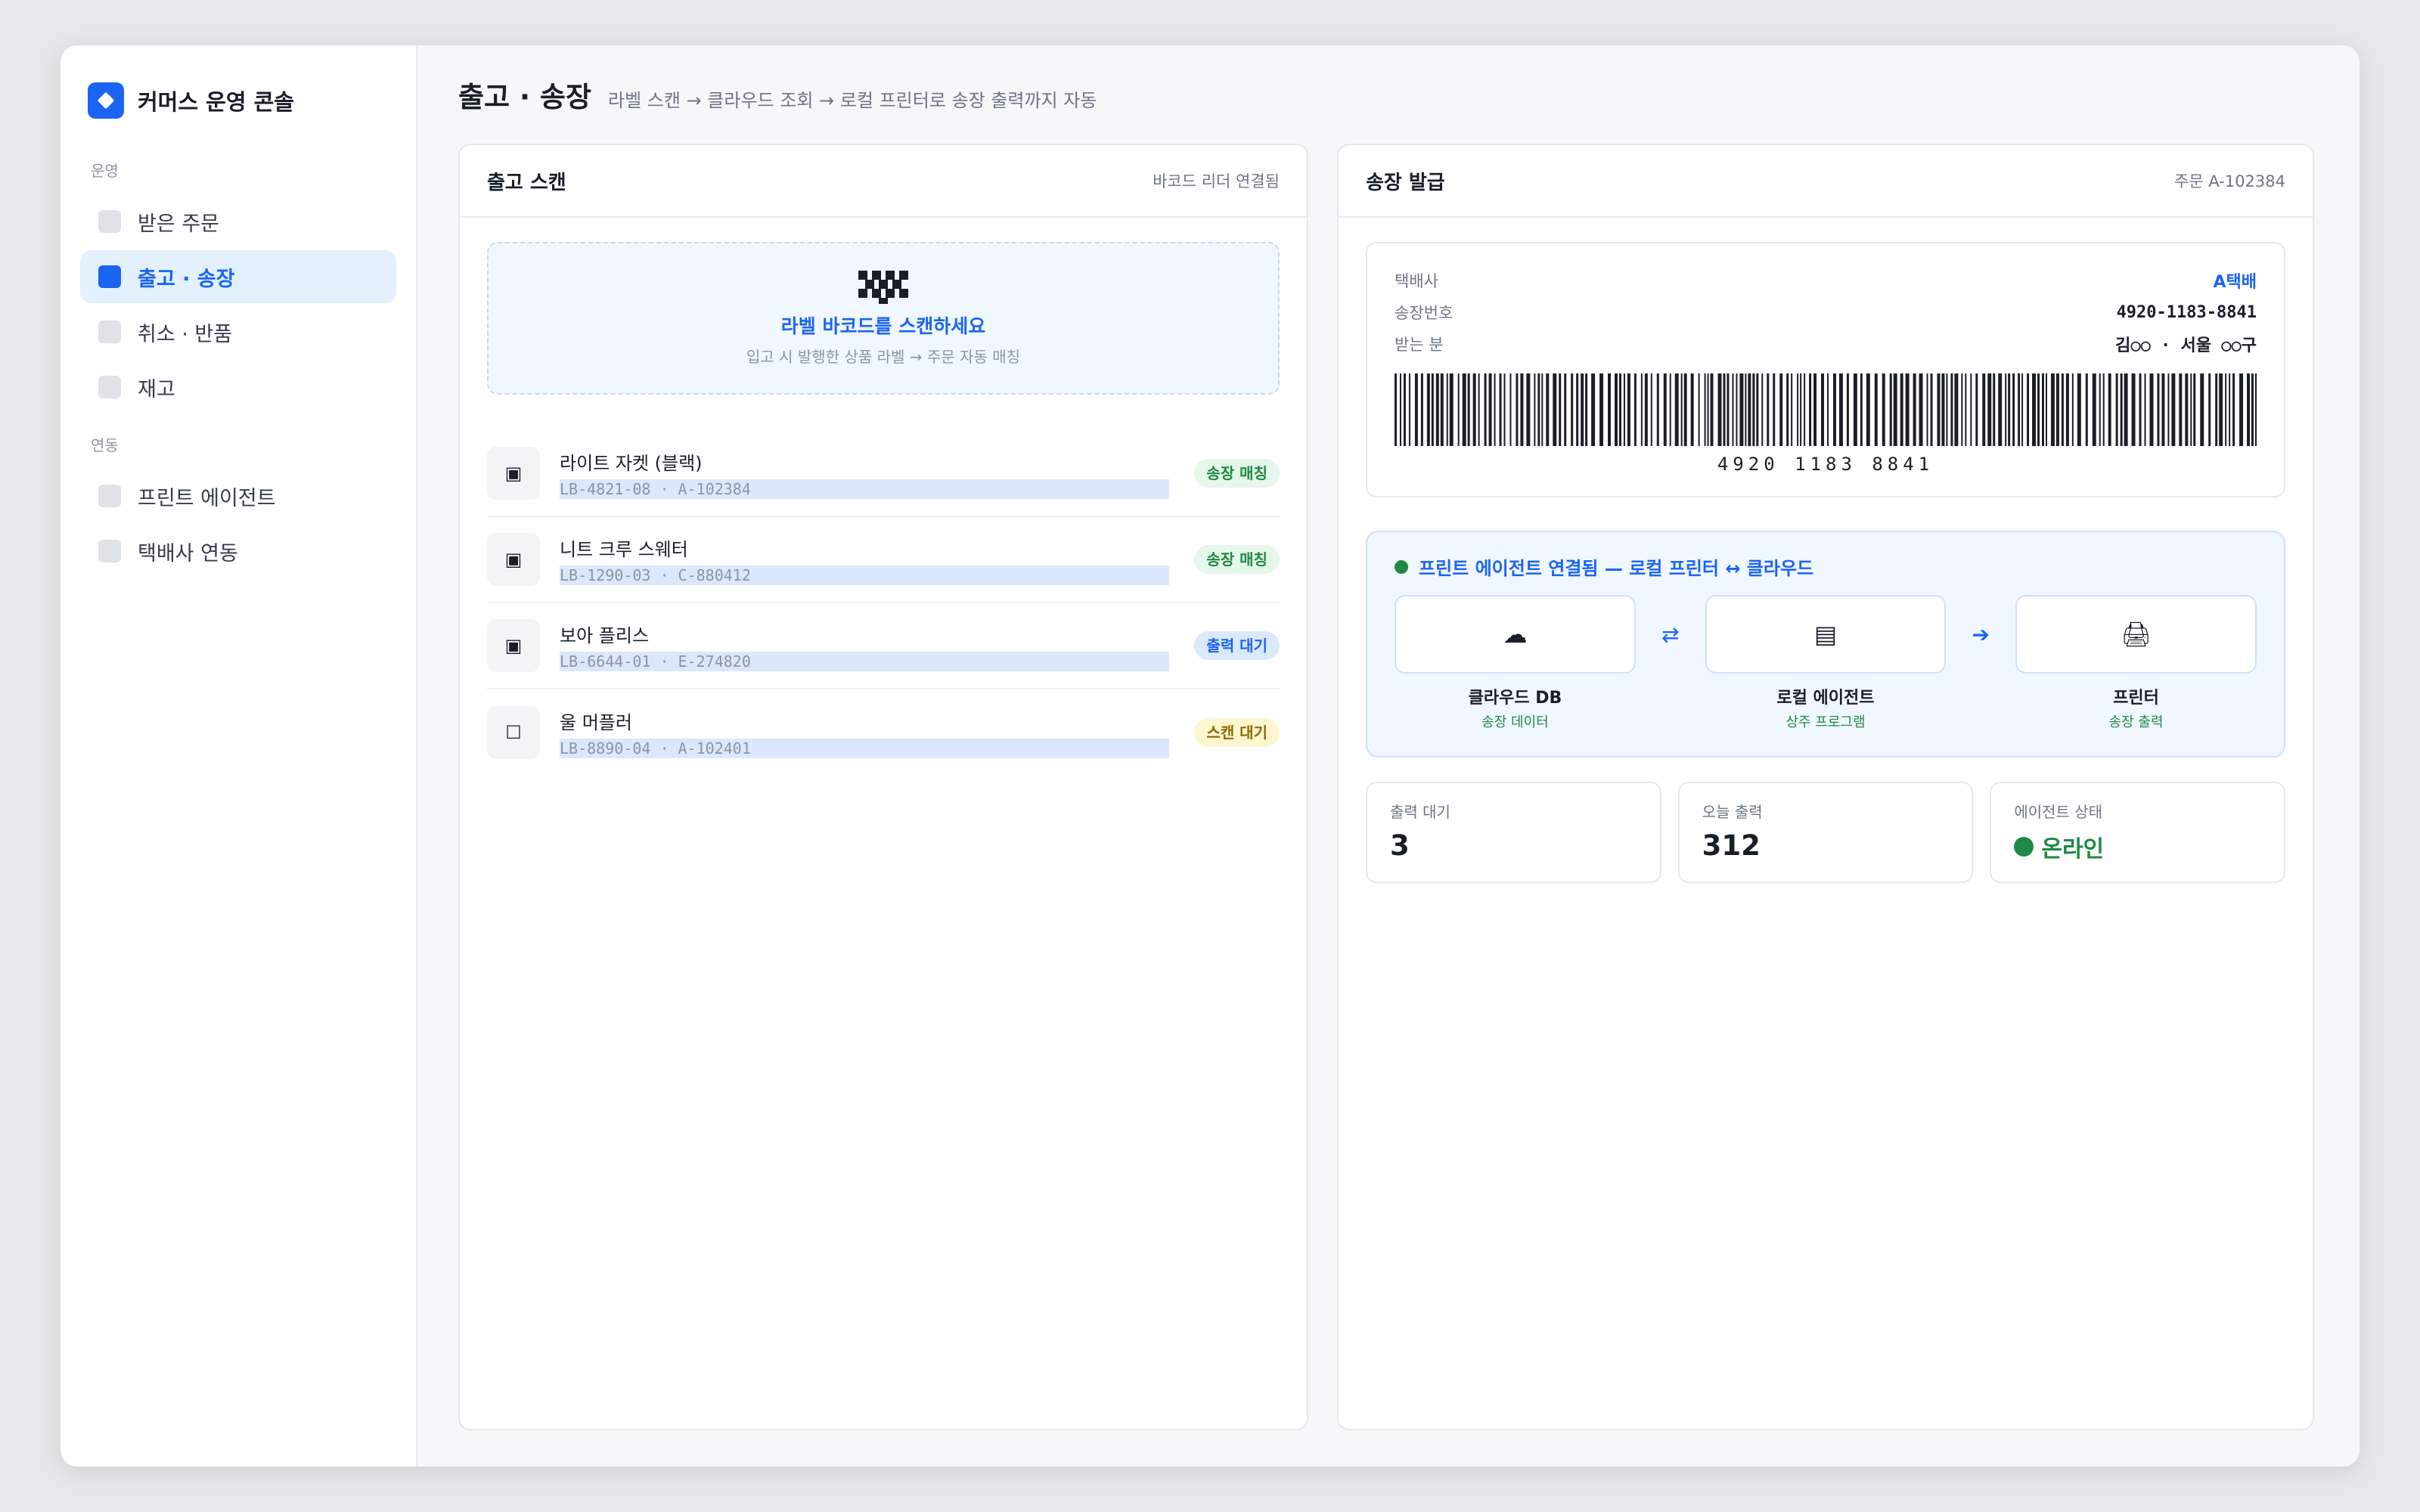 The width and height of the screenshot is (2420, 1512). I want to click on stat-agent: 에이전트 상태 온라인, so click(2138, 832).